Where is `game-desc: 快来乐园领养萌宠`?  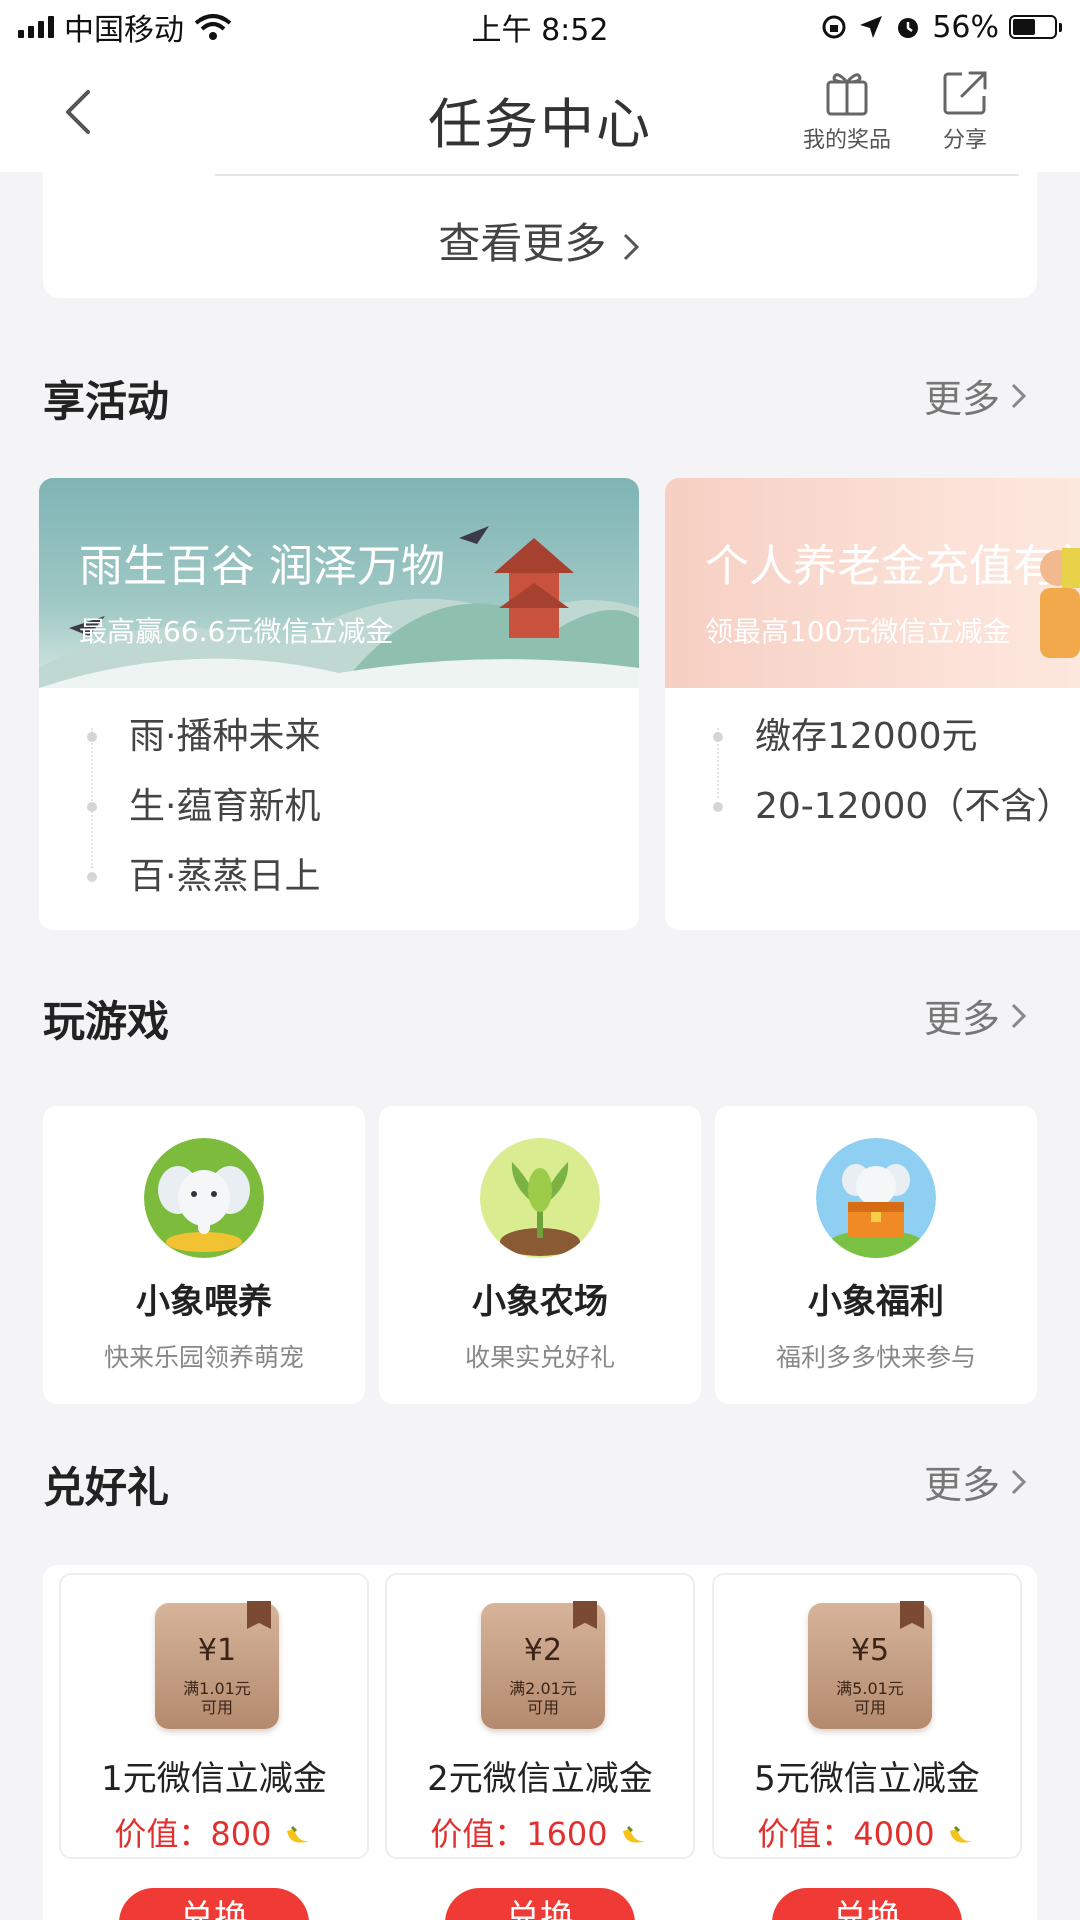
game-desc: 快来乐园领养萌宠 is located at coordinates (203, 1357).